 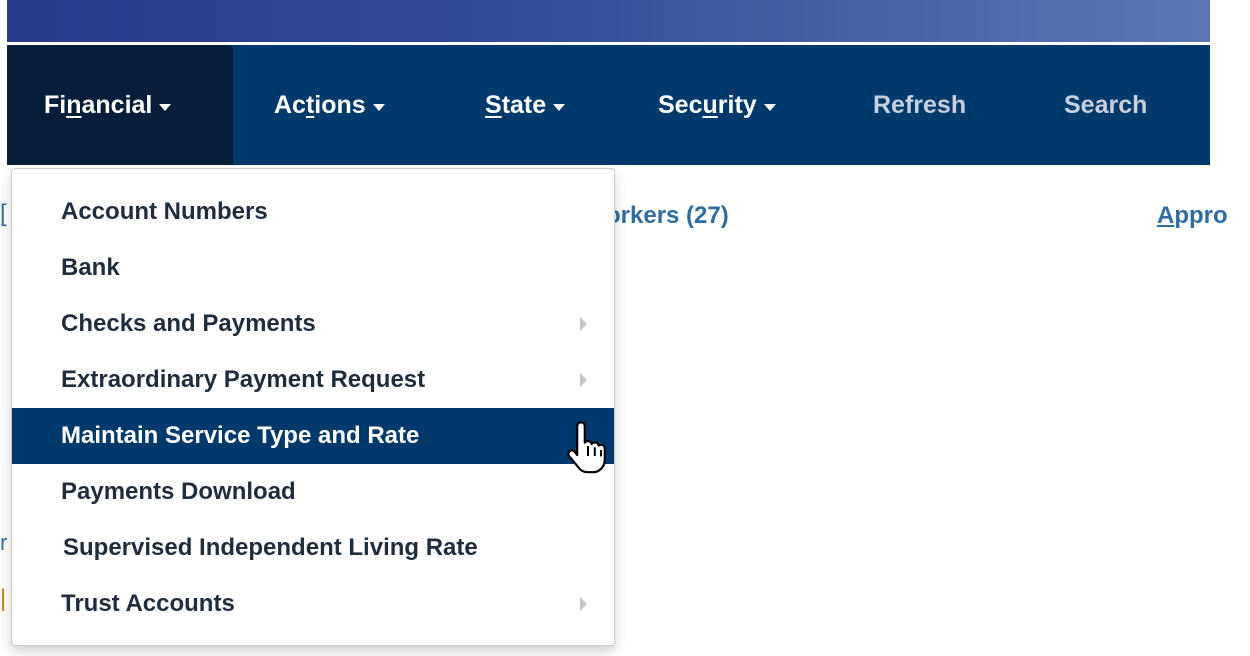 What do you see at coordinates (188, 323) in the screenshot?
I see `menu-item-label: Checks and Payments` at bounding box center [188, 323].